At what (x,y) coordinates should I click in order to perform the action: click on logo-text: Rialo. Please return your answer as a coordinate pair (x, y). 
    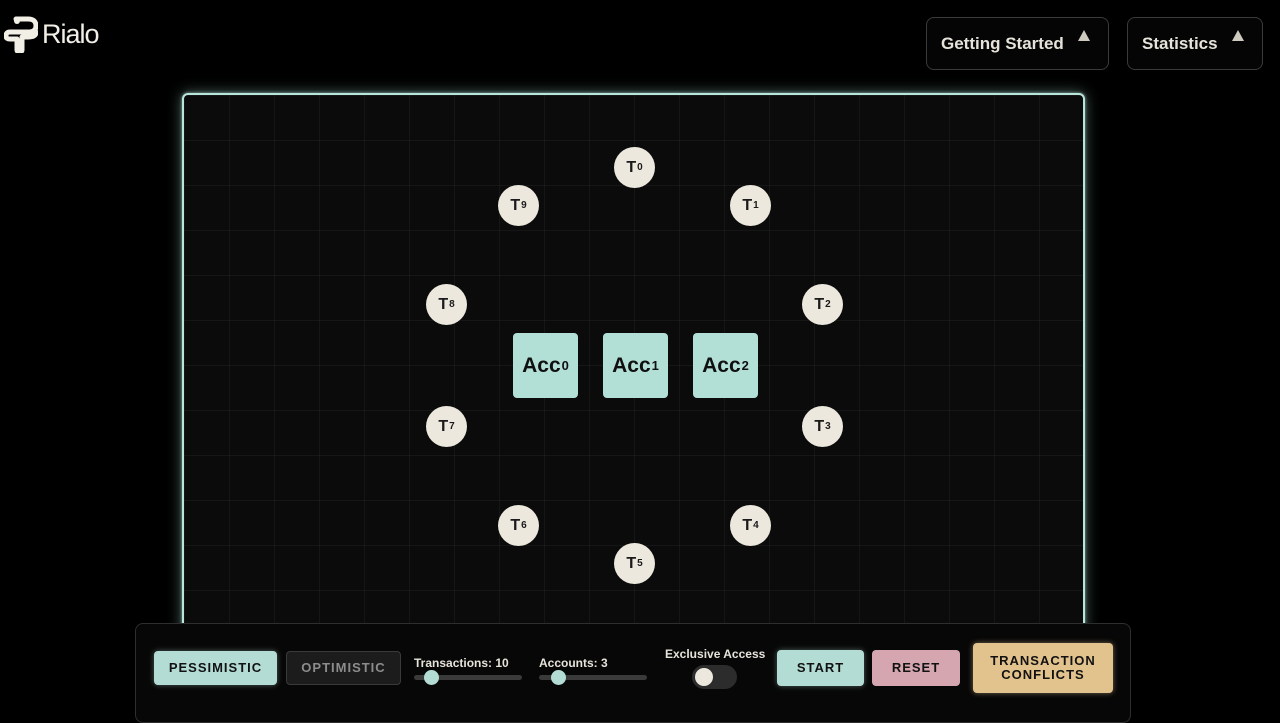
    Looking at the image, I should click on (71, 34).